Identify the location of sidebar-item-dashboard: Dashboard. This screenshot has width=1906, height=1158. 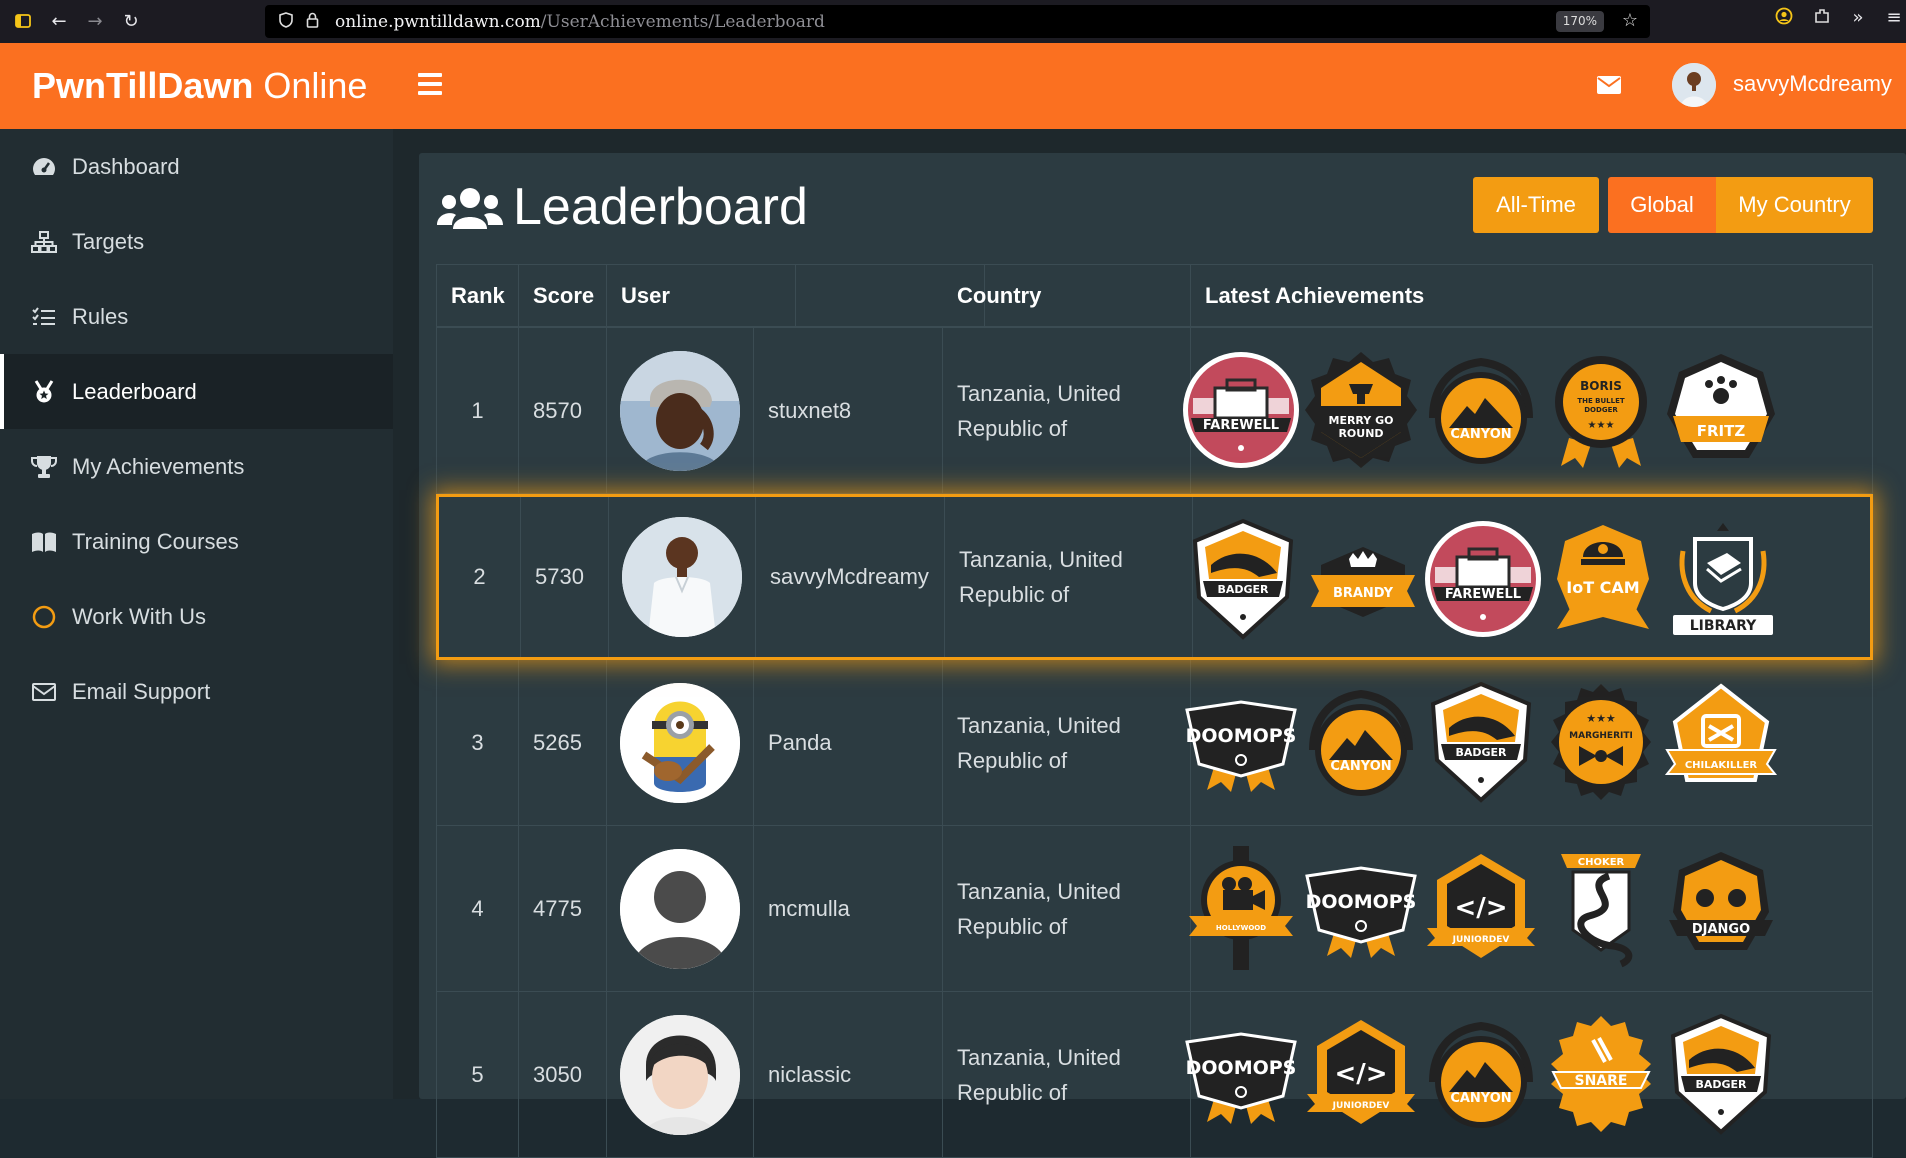
(196, 166).